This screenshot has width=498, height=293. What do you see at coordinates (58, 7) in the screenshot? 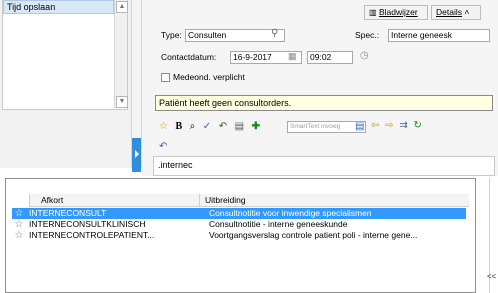
I see `list-item-tijd-opslaan: Tijd opslaan` at bounding box center [58, 7].